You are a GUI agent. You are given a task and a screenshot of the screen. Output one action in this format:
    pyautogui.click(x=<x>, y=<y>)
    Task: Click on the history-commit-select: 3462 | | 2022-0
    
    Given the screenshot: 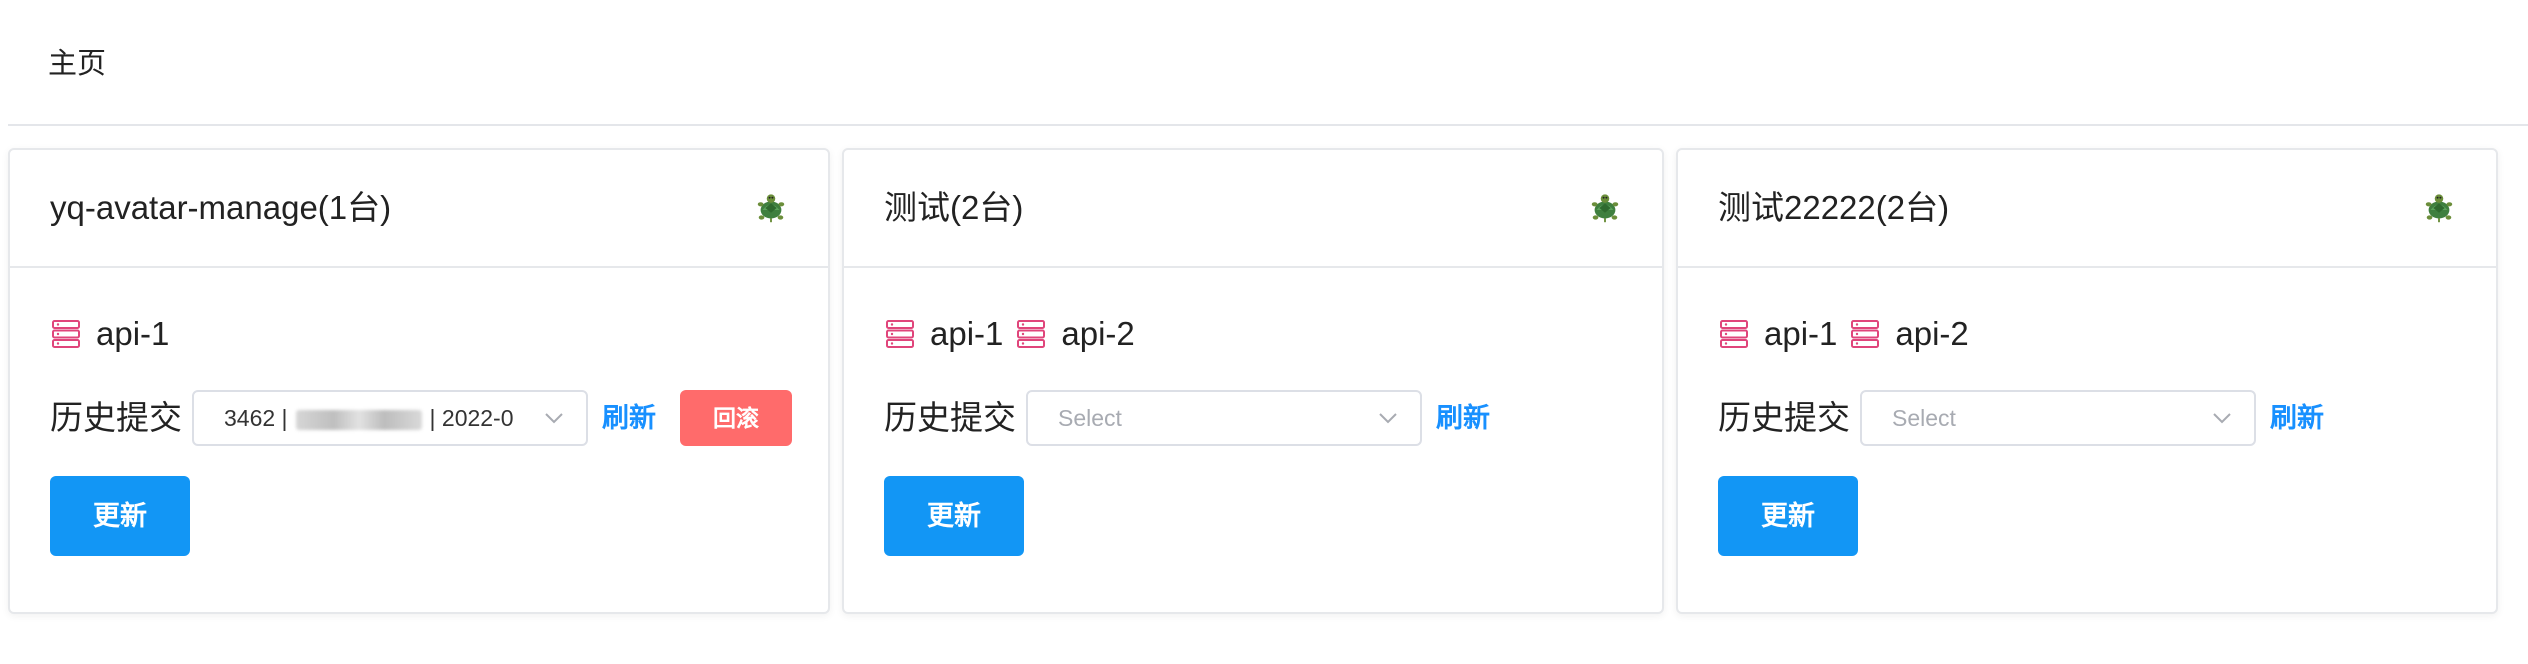 What is the action you would take?
    pyautogui.click(x=390, y=418)
    